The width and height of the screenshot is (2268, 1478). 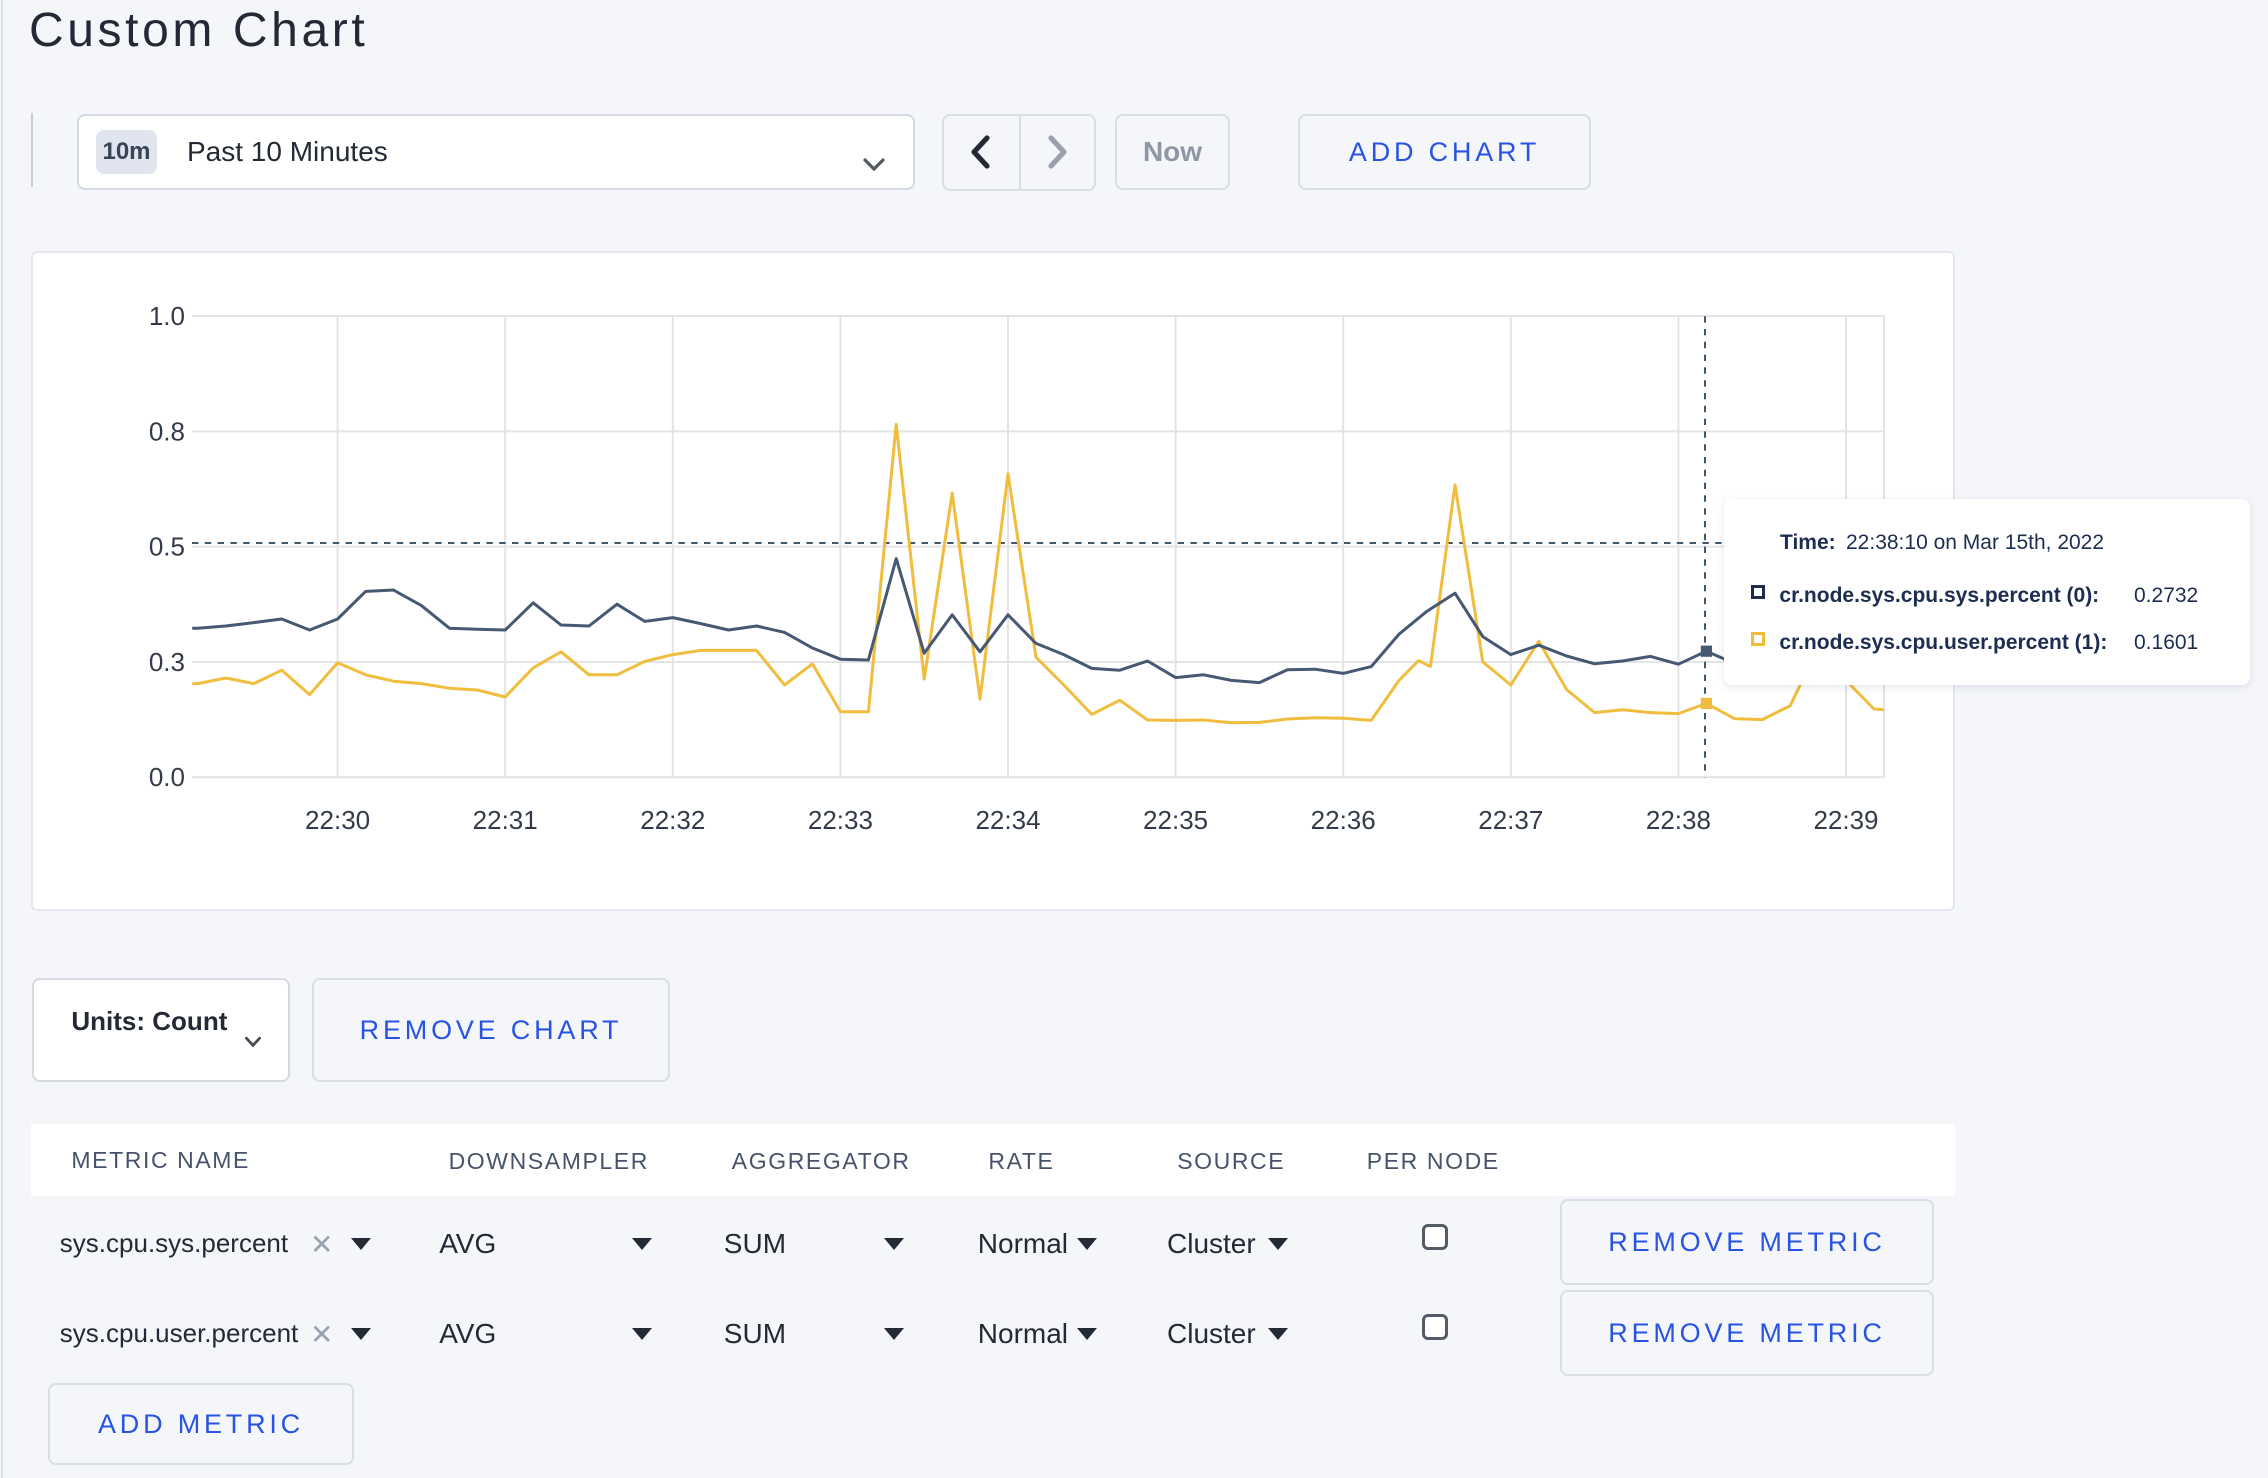 What do you see at coordinates (167, 316) in the screenshot?
I see `svg-text: 1.0` at bounding box center [167, 316].